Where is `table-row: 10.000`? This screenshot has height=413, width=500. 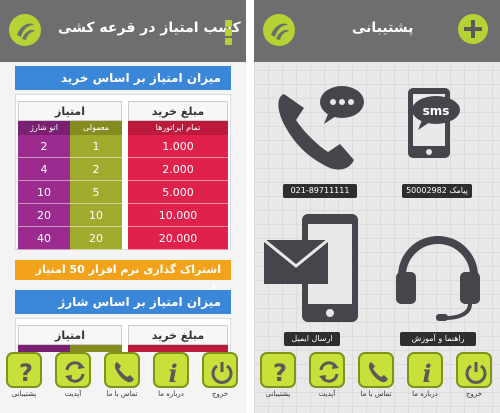 table-row: 10.000 is located at coordinates (178, 215).